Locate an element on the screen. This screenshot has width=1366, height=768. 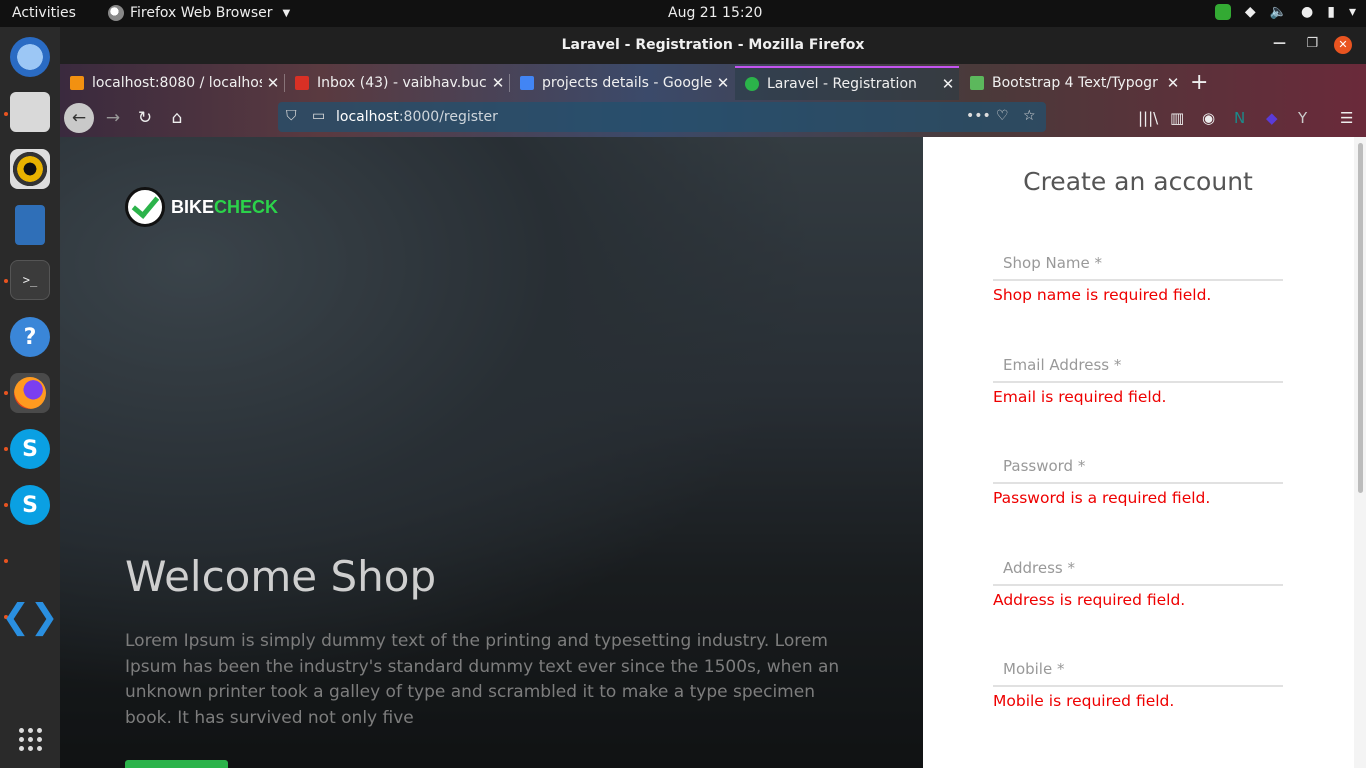
page-info-icon: ▭ is located at coordinates (318, 116).